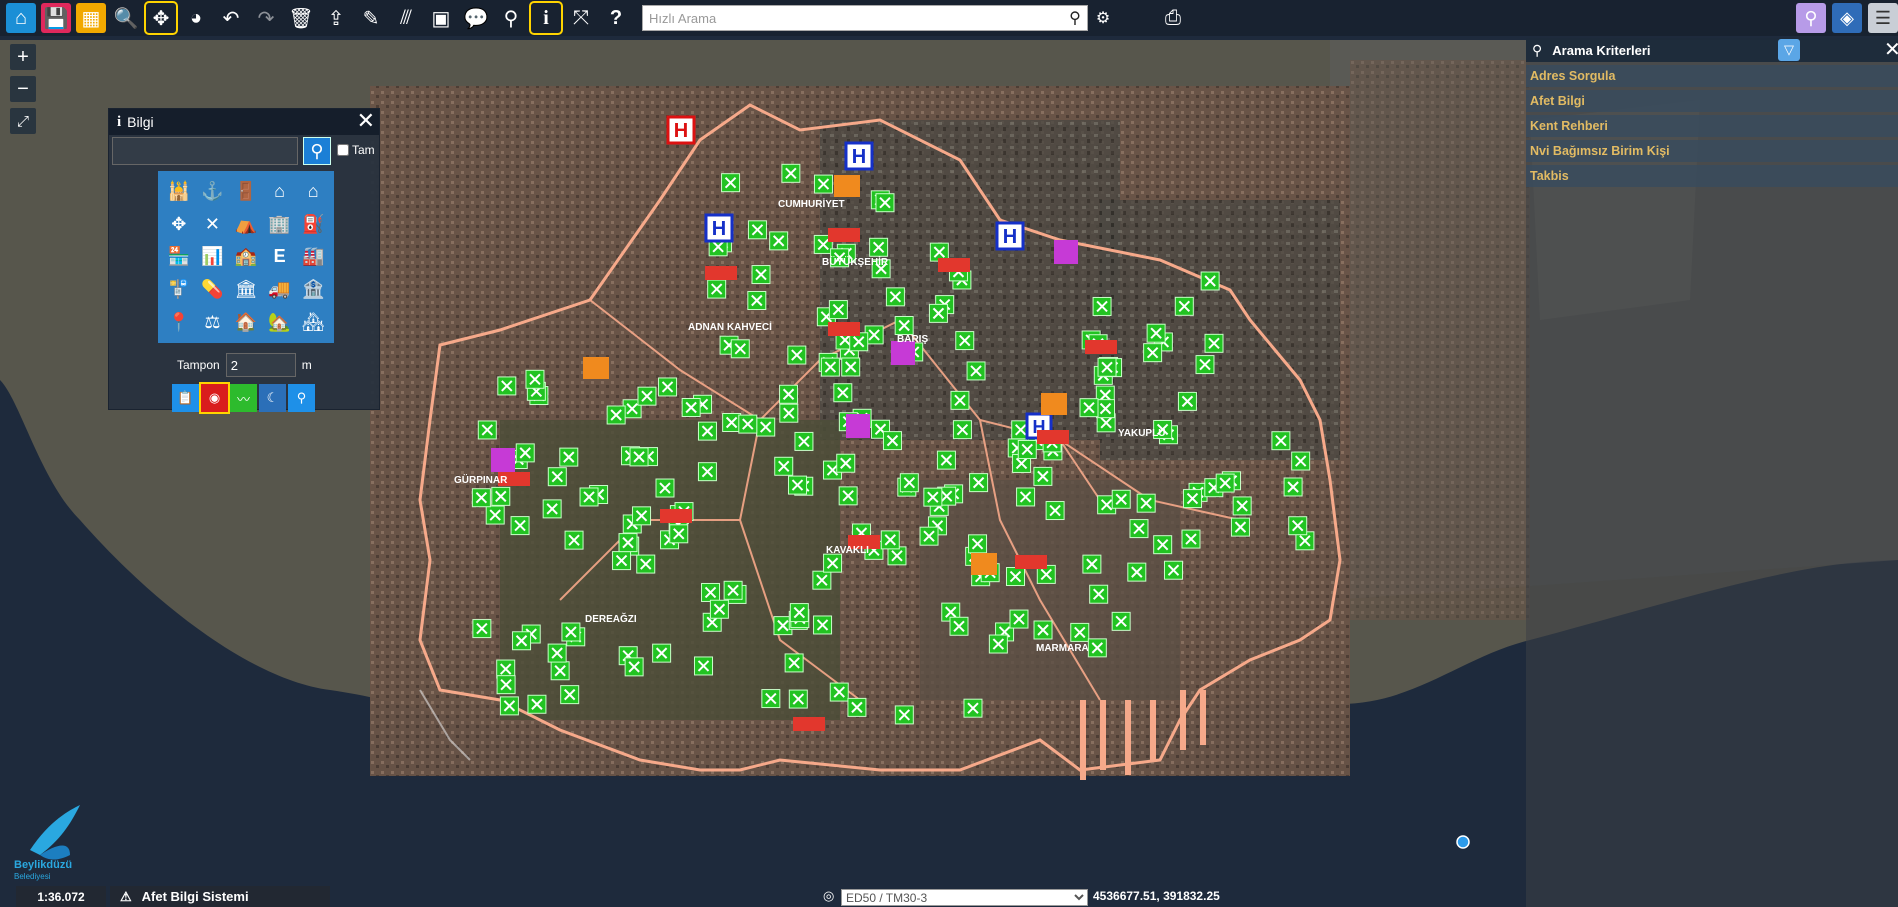  What do you see at coordinates (179, 289) in the screenshot?
I see `bus-stop-icon: 🚏` at bounding box center [179, 289].